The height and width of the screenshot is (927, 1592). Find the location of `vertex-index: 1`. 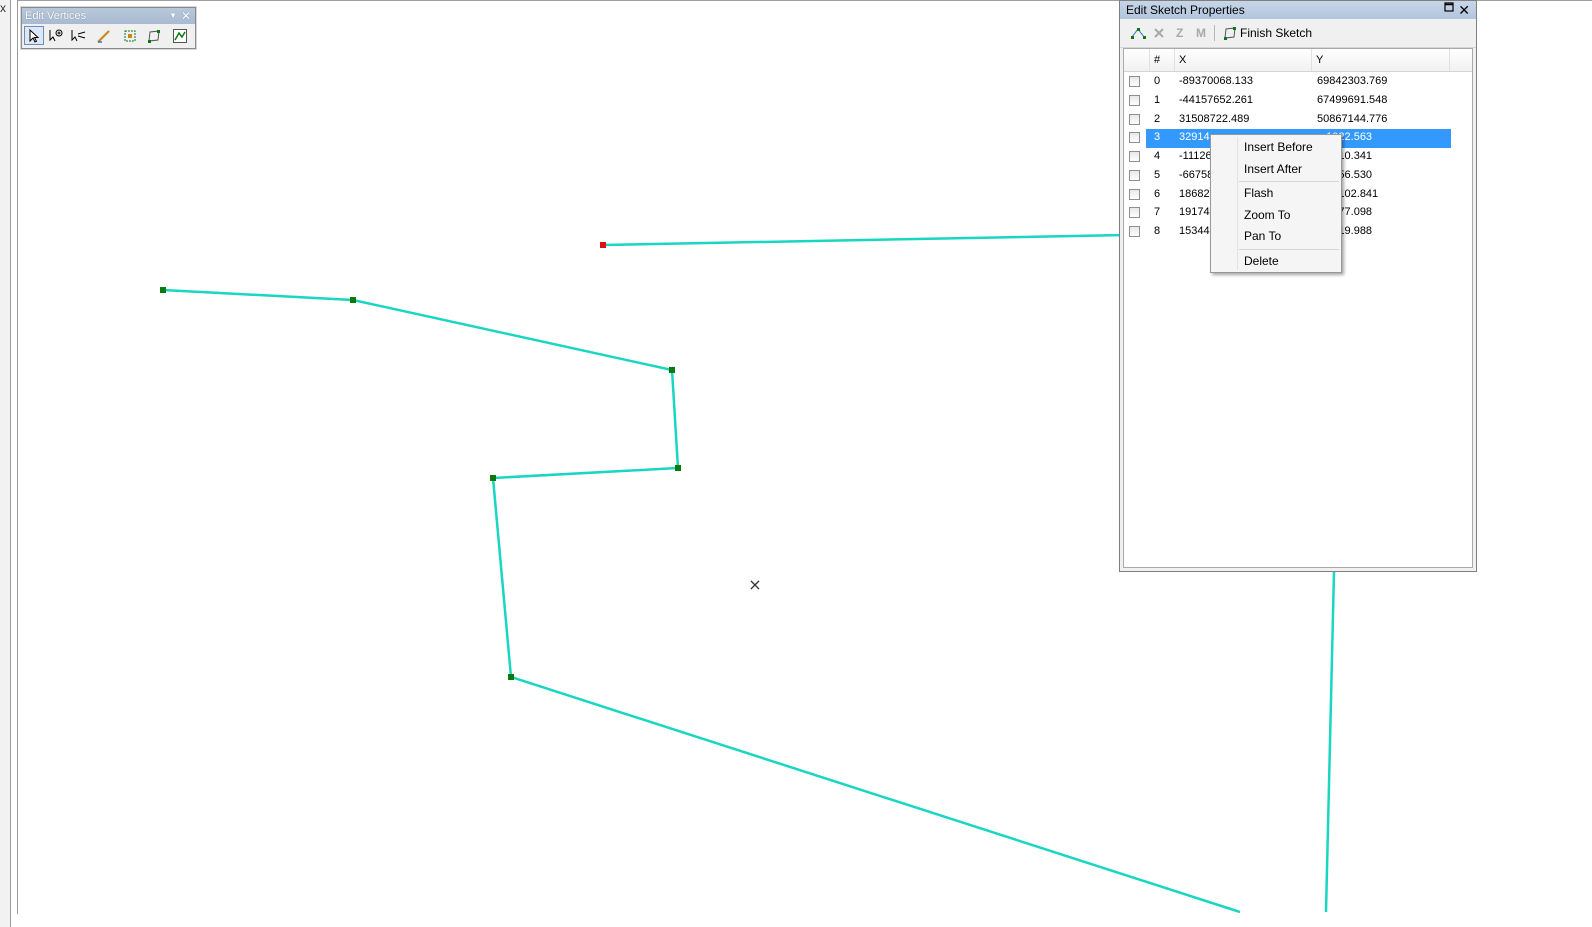

vertex-index: 1 is located at coordinates (1157, 99).